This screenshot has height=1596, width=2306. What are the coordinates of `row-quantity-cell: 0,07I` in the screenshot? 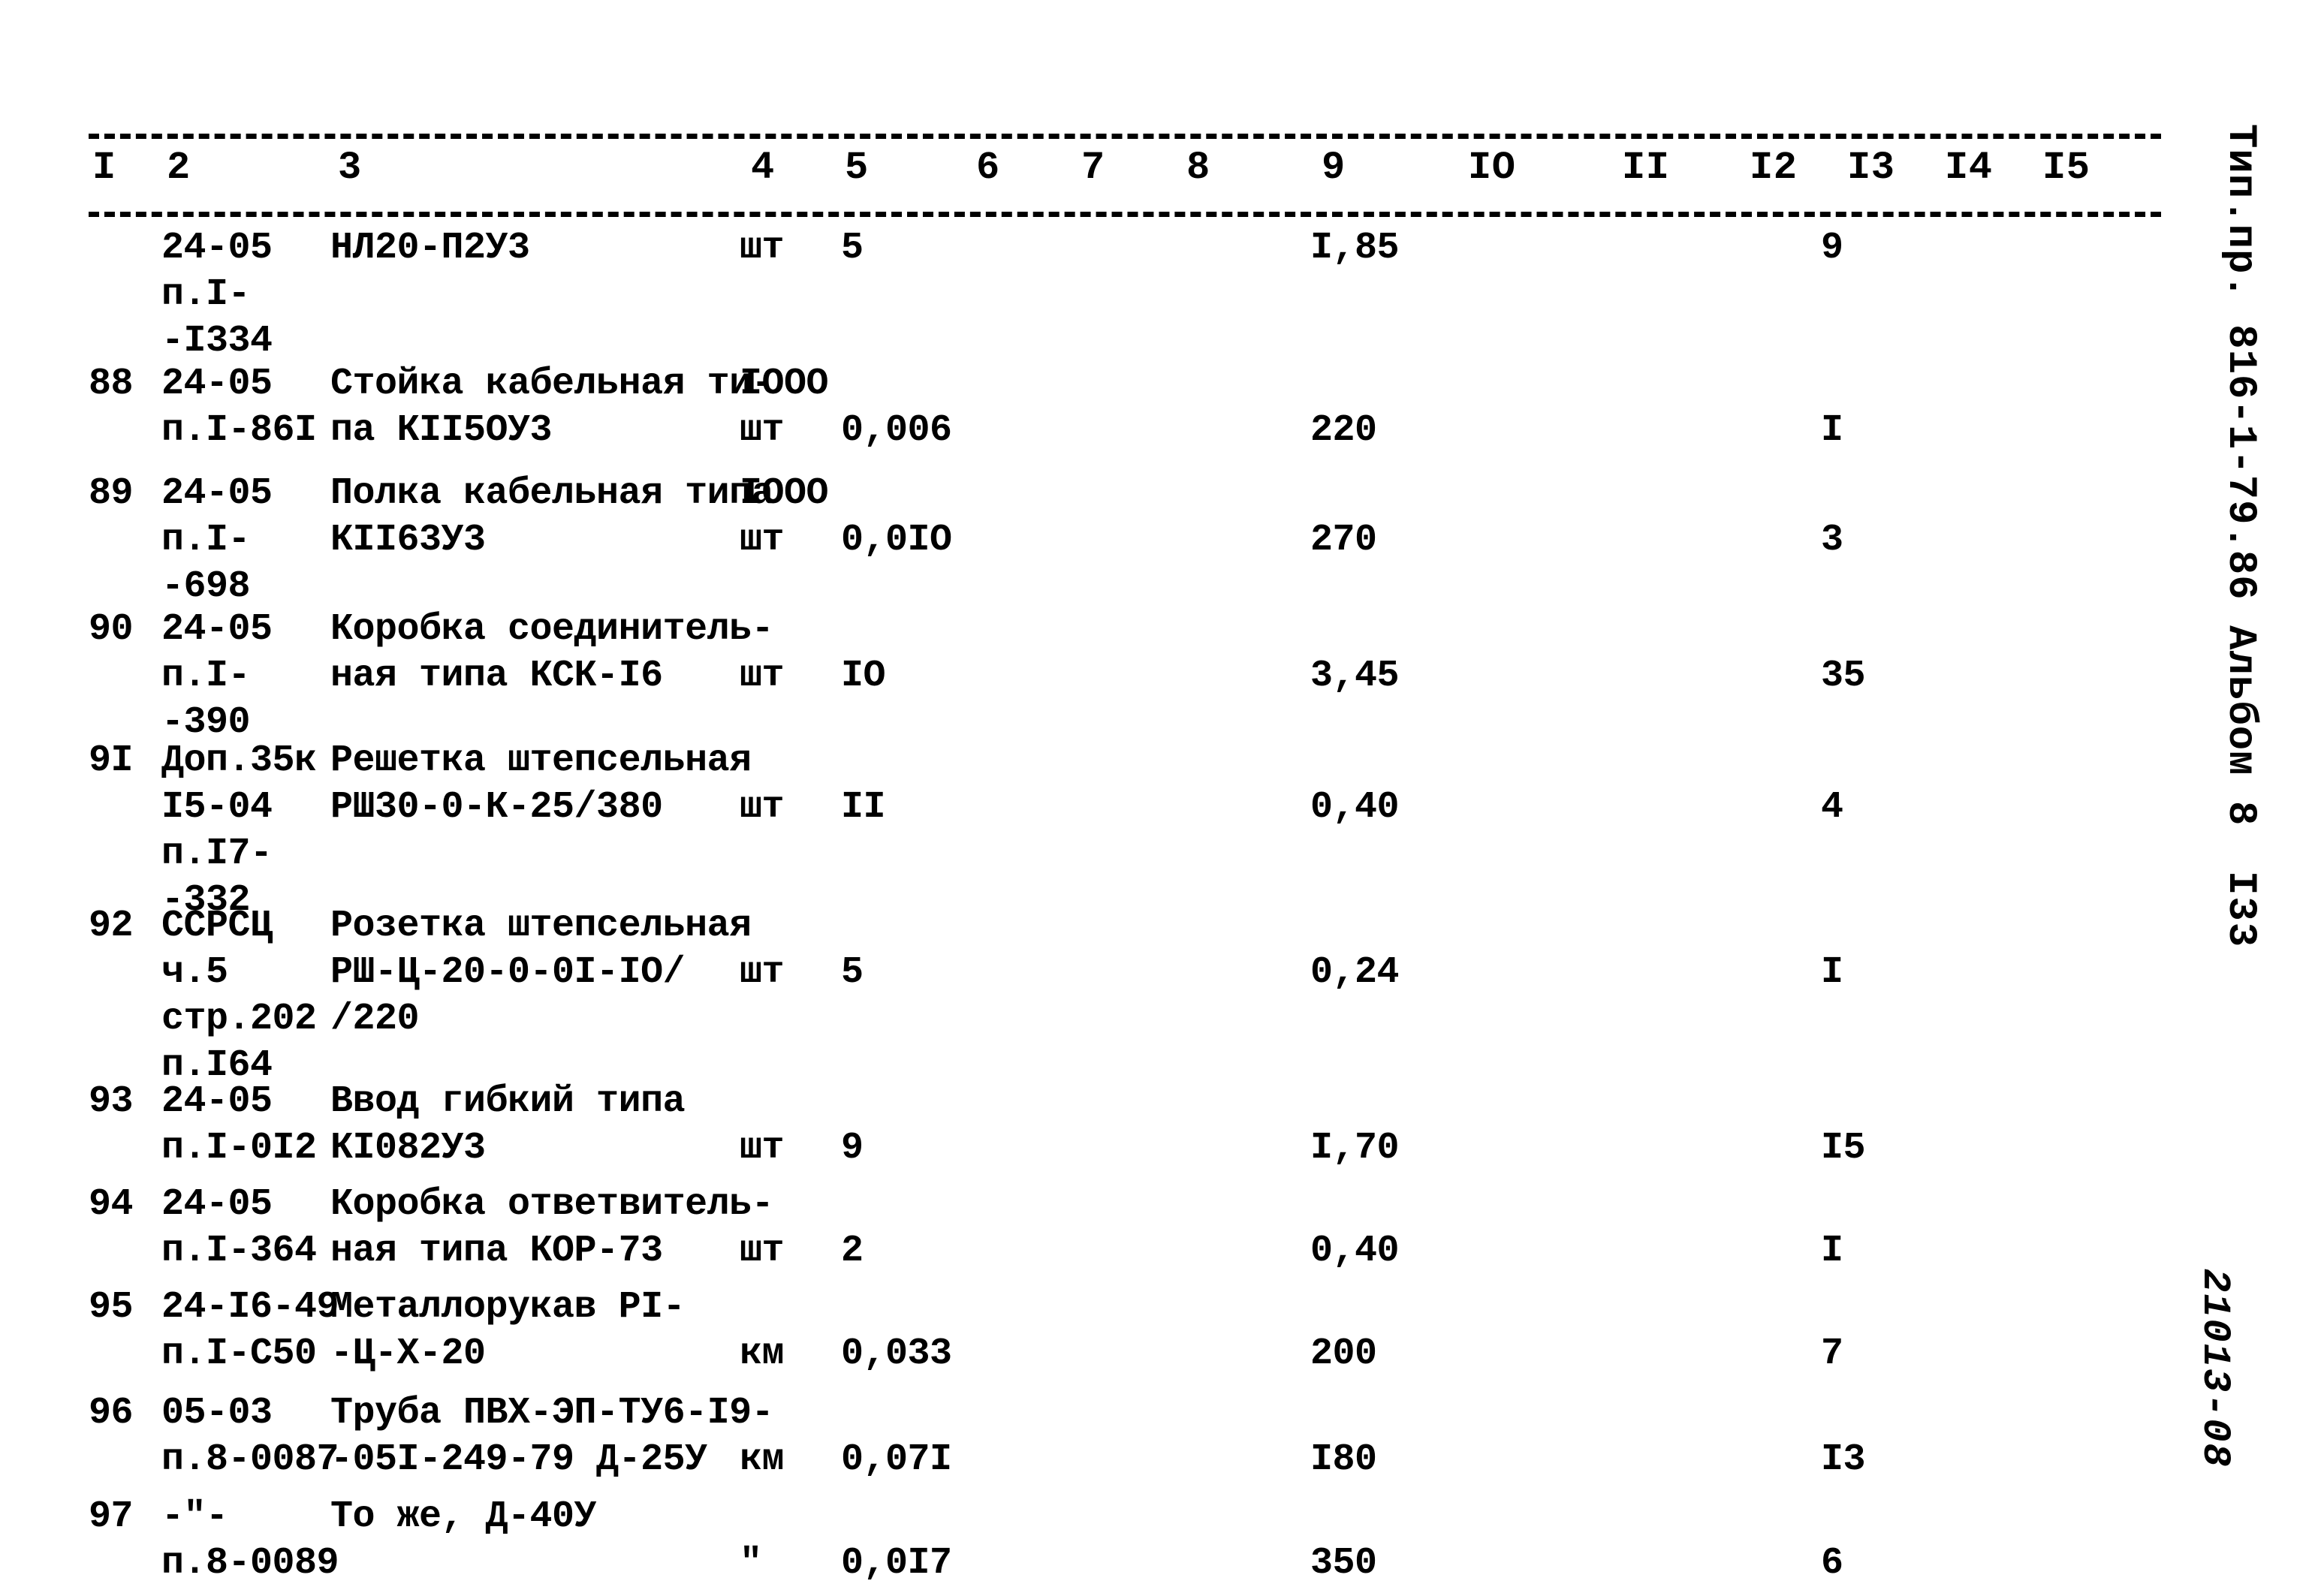 It's located at (896, 1459).